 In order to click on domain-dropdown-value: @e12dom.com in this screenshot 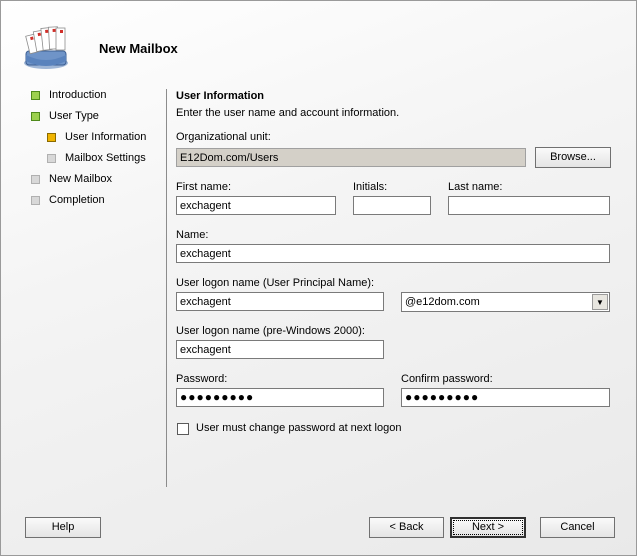, I will do `click(442, 302)`.